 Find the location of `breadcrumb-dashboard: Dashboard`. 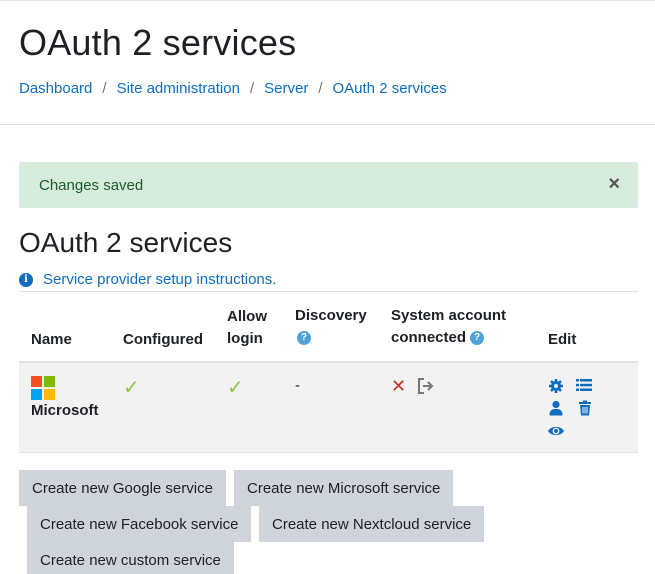

breadcrumb-dashboard: Dashboard is located at coordinates (55, 88).